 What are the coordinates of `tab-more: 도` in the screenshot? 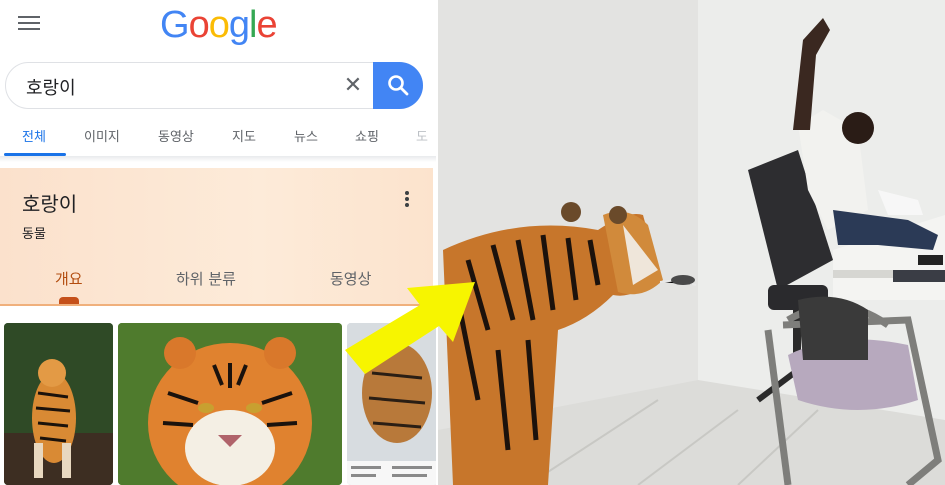 It's located at (422, 135).